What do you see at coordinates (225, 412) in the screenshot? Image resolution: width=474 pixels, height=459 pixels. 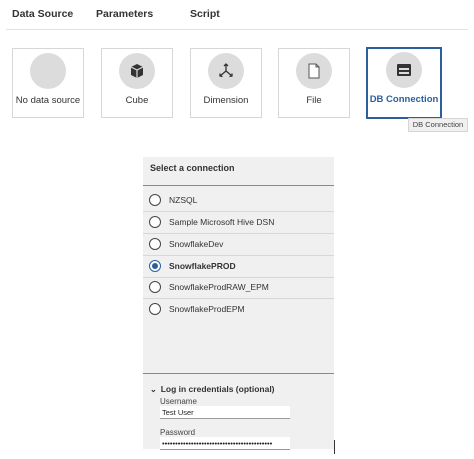 I see `username-field` at bounding box center [225, 412].